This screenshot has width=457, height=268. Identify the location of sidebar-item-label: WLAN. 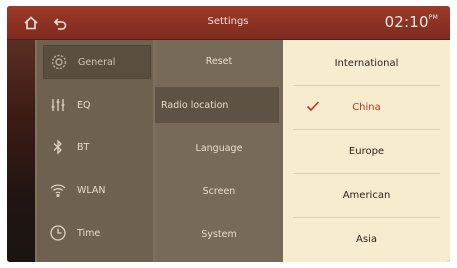
(91, 190).